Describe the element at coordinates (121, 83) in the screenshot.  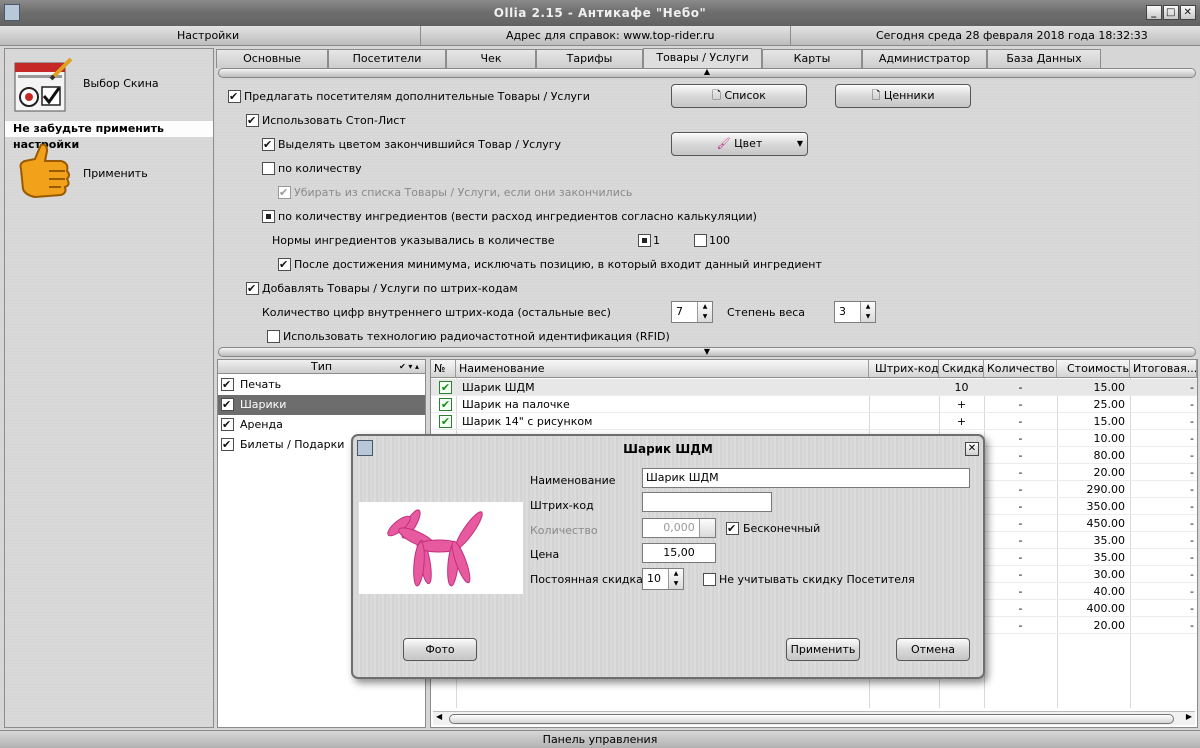
I see `skin-picker-label: Выбор Скина` at that location.